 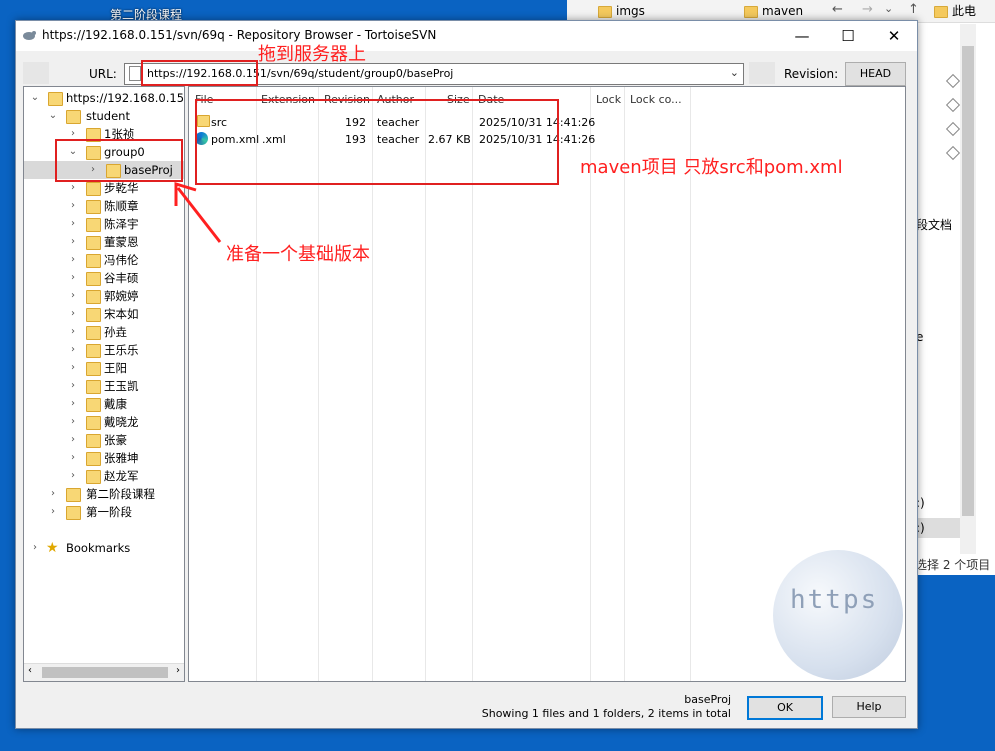 What do you see at coordinates (848, 36) in the screenshot?
I see `maximize-button: ☐` at bounding box center [848, 36].